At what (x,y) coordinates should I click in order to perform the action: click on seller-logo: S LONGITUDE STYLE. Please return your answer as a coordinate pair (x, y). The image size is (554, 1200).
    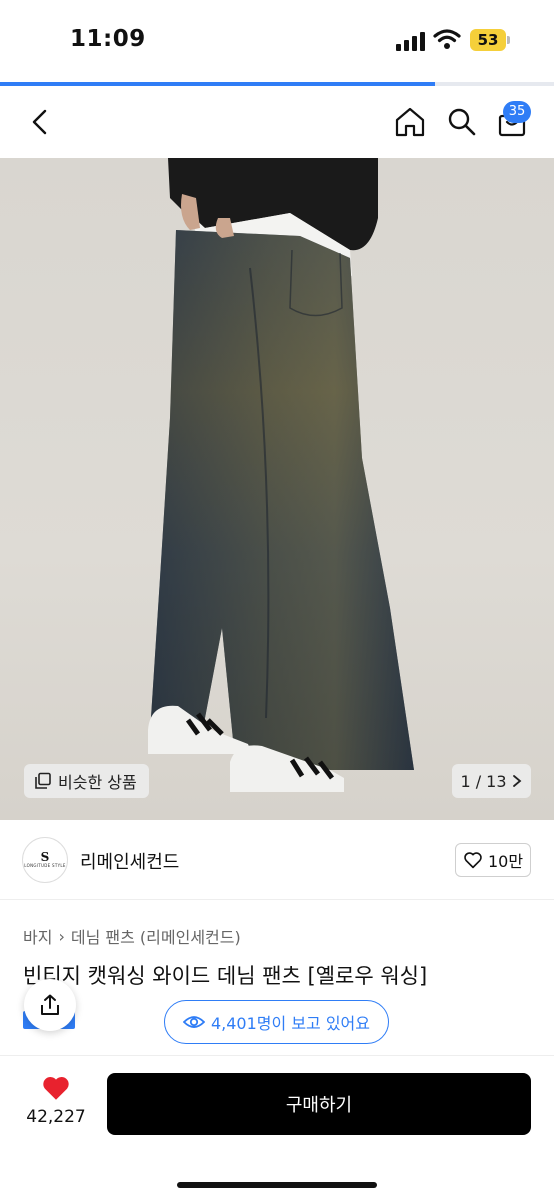
    Looking at the image, I should click on (45, 860).